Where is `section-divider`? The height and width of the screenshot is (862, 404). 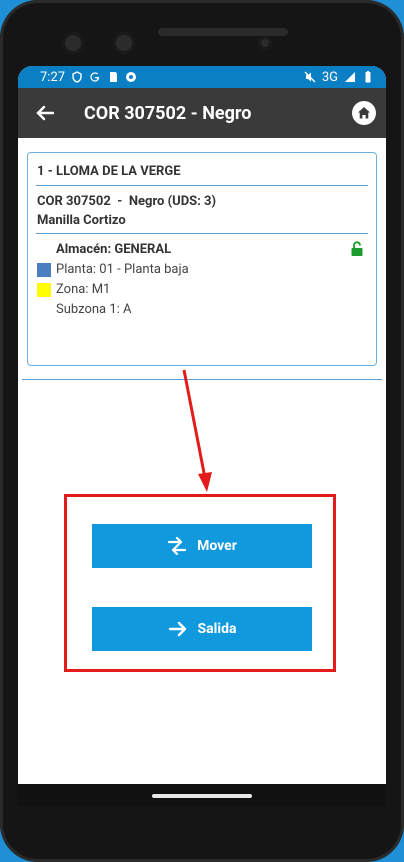
section-divider is located at coordinates (202, 379).